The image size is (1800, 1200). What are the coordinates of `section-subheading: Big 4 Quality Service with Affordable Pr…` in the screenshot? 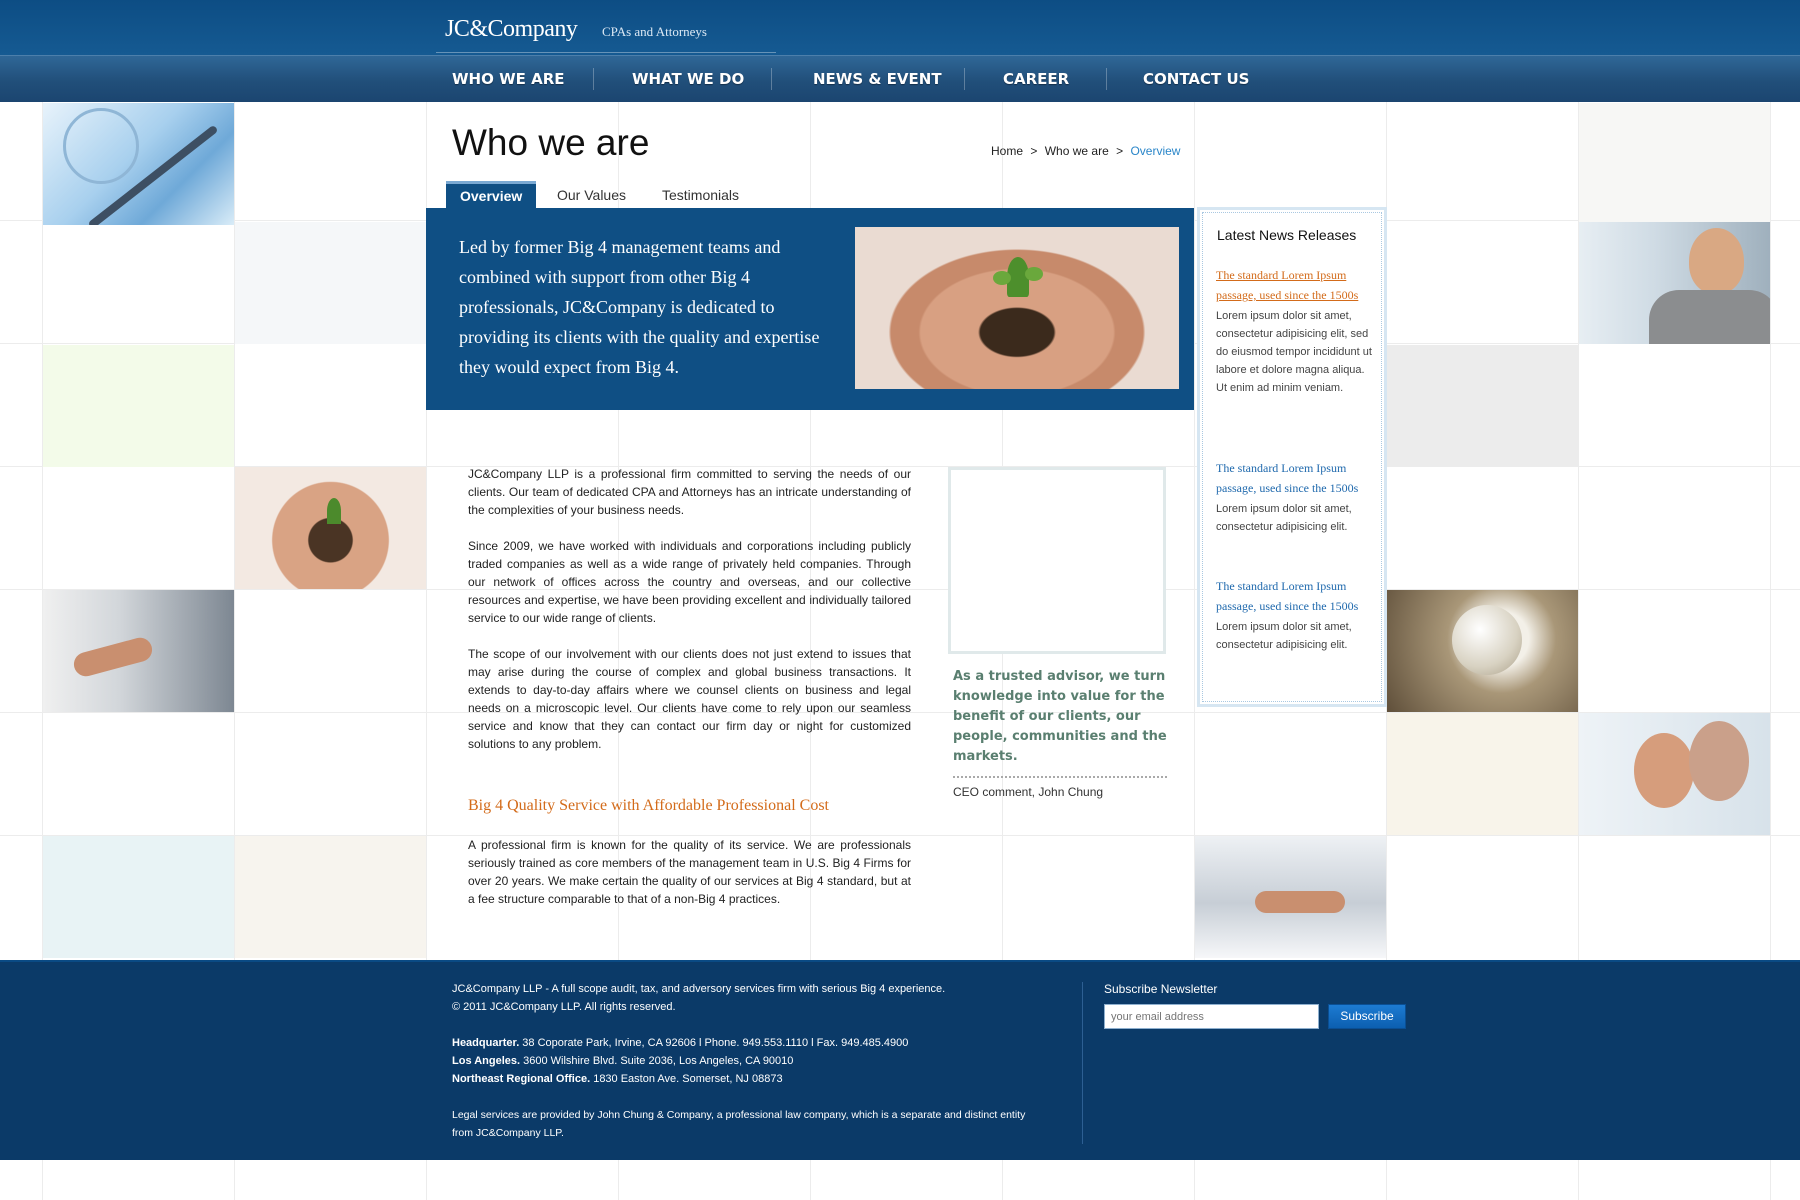 It's located at (648, 805).